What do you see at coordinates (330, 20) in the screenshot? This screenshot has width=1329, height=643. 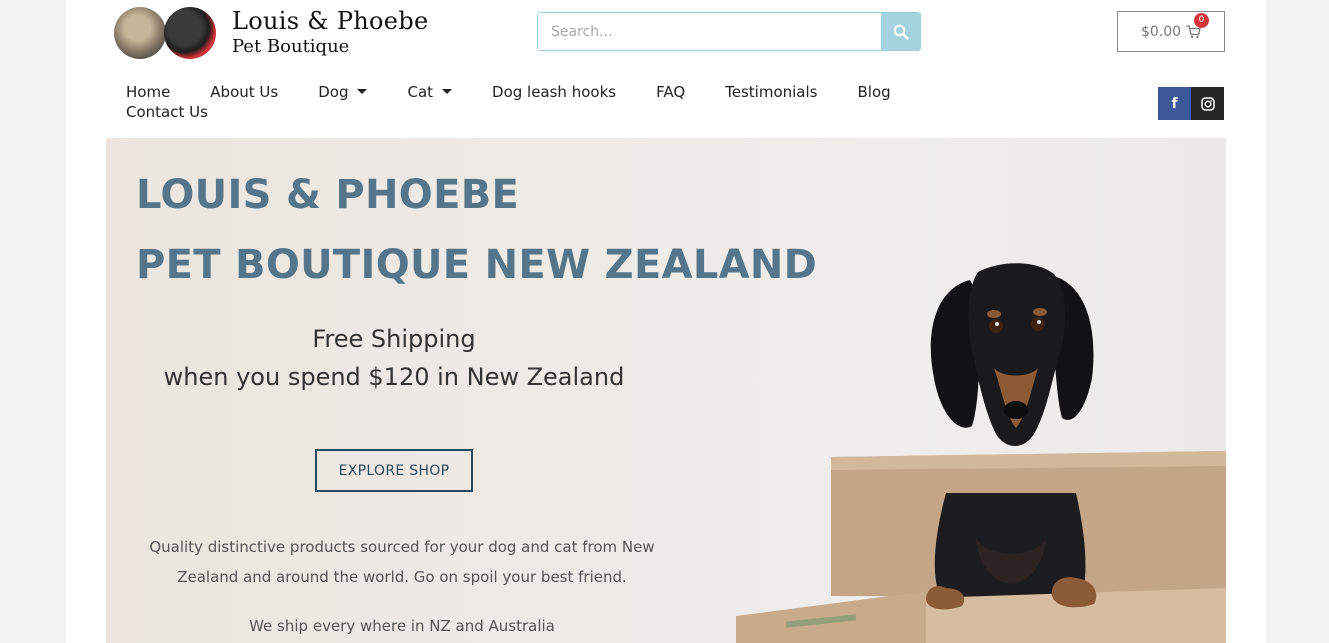 I see `logo-title: Louis & Phoebe` at bounding box center [330, 20].